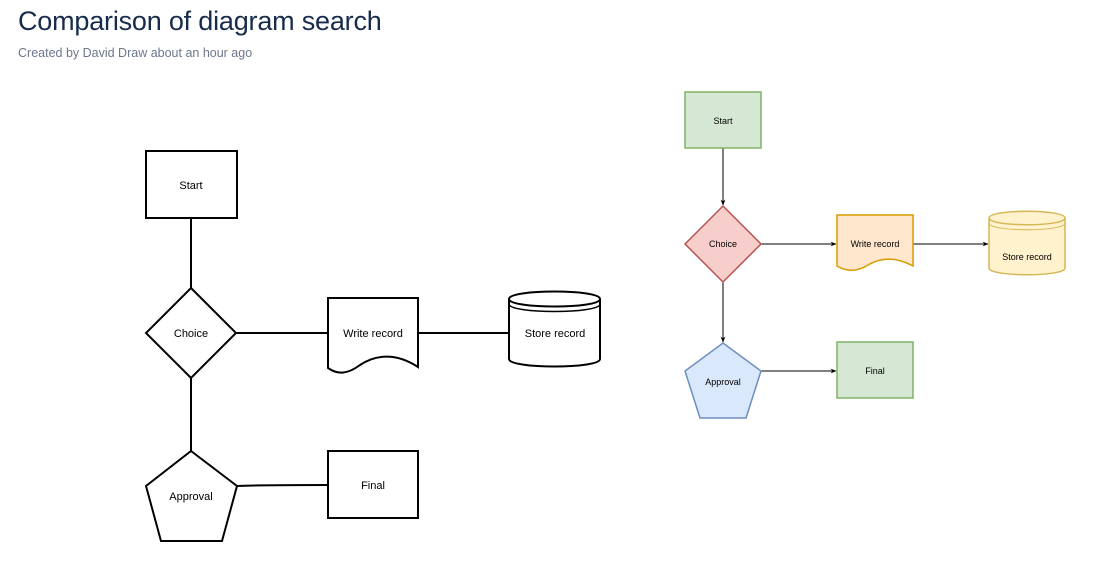 The image size is (1095, 570). I want to click on node-write-record-label: Write record, so click(373, 334).